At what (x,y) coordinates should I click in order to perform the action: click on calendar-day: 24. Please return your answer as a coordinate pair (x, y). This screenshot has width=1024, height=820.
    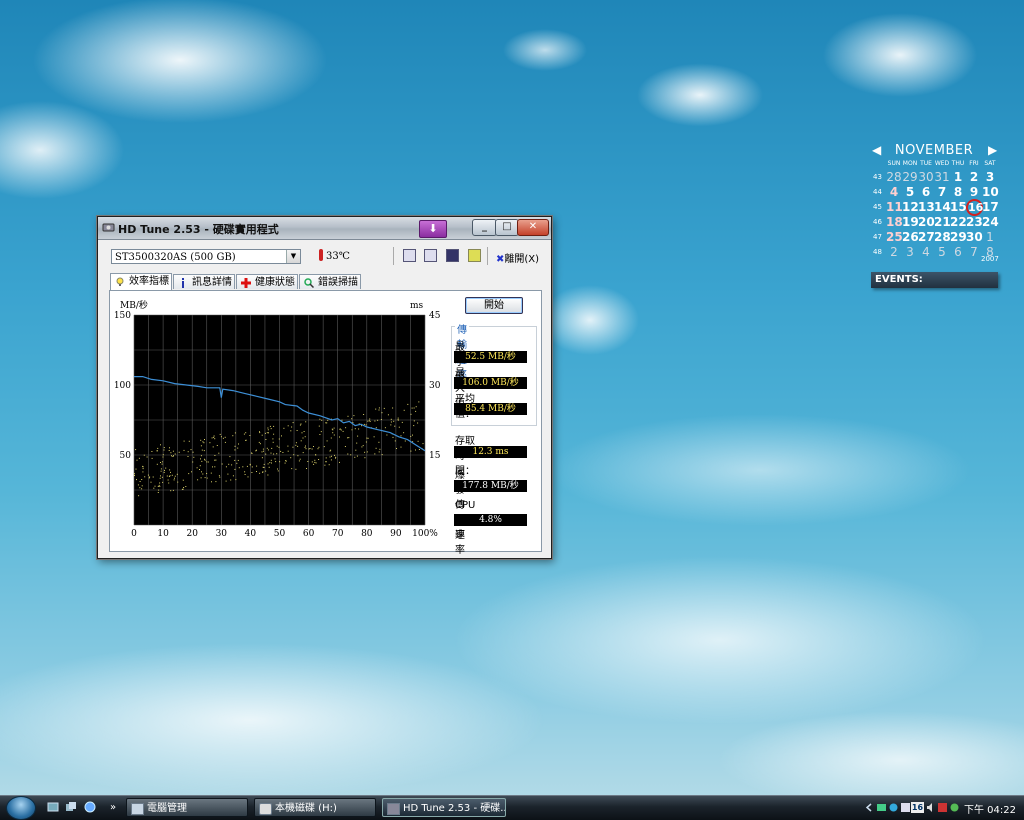
    Looking at the image, I should click on (990, 222).